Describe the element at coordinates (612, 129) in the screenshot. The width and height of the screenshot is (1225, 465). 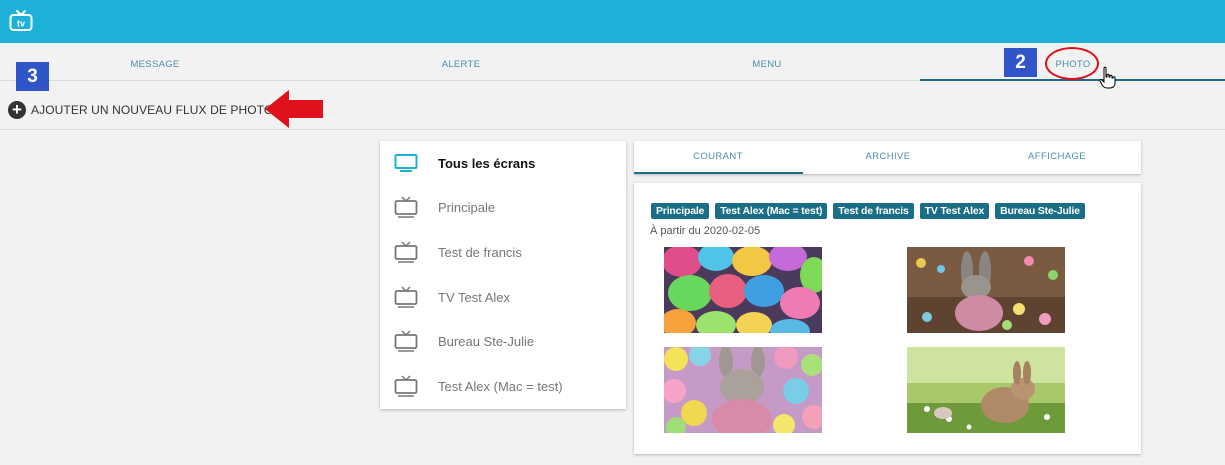
I see `toolbar-divider` at that location.